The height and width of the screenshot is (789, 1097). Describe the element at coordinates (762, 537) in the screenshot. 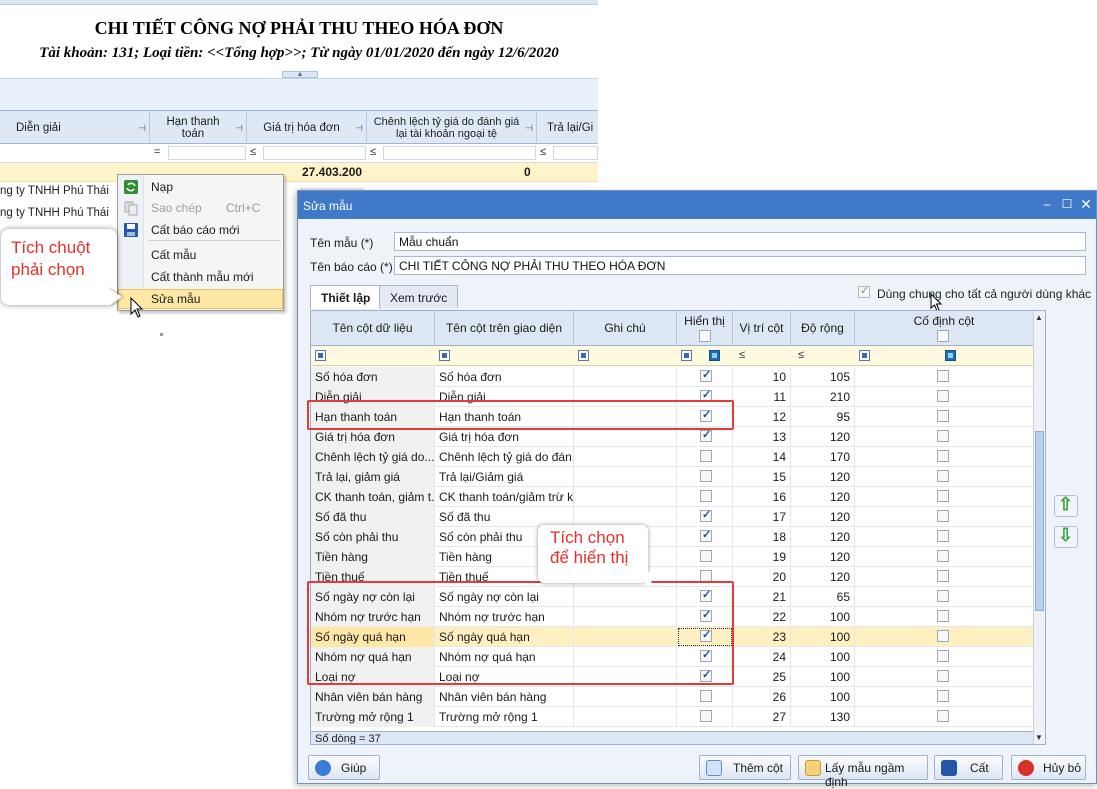

I see `cell-position: 18` at that location.